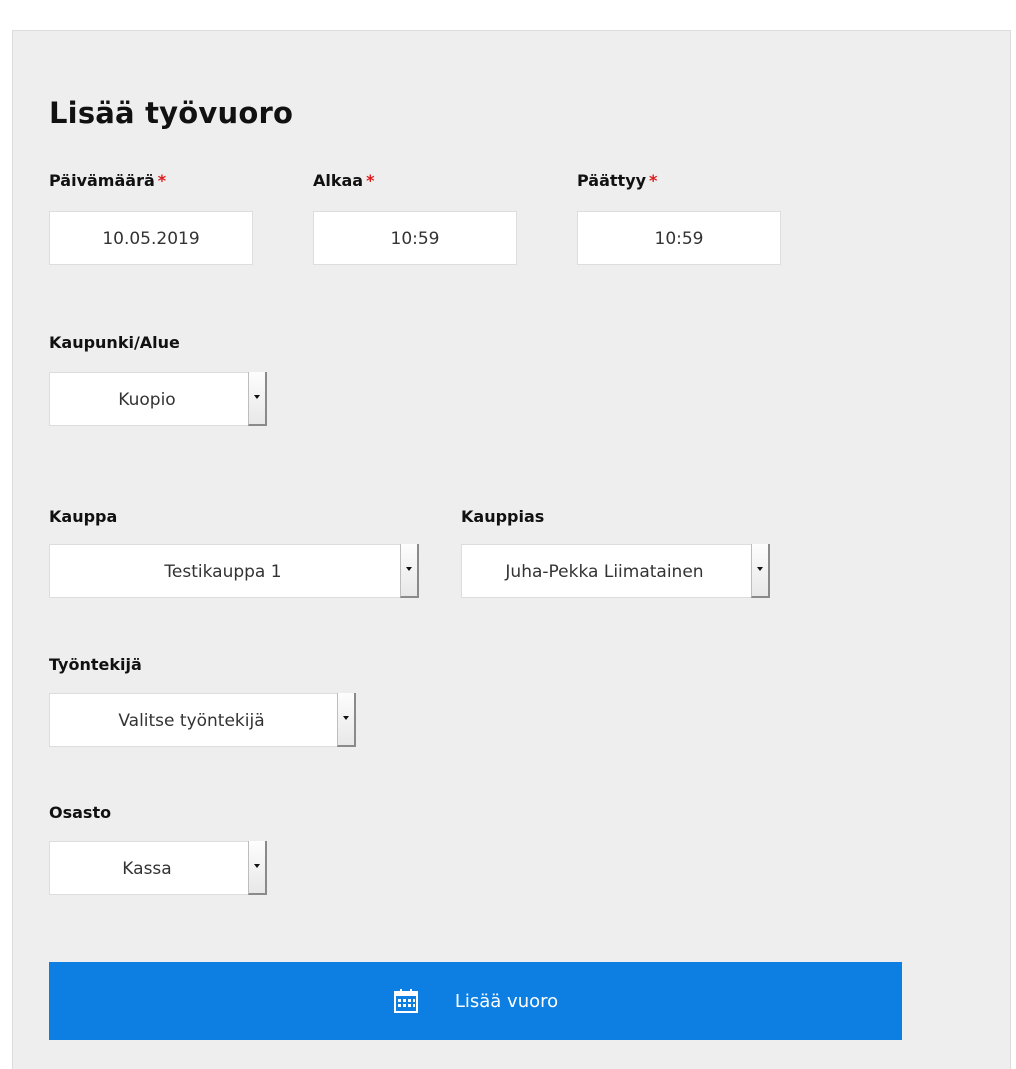 This screenshot has height=1069, width=1016. What do you see at coordinates (223, 572) in the screenshot?
I see `store-select-value: Testikauppa 1` at bounding box center [223, 572].